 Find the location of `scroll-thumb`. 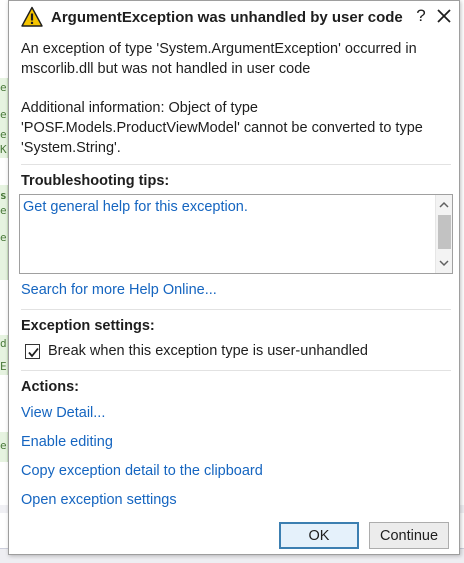

scroll-thumb is located at coordinates (444, 232).